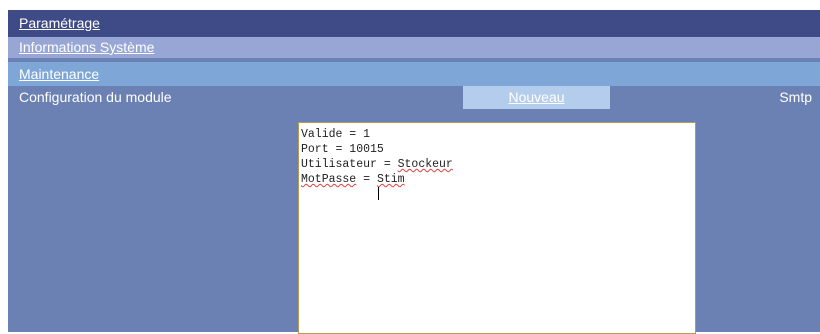 The image size is (820, 334). Describe the element at coordinates (425, 164) in the screenshot. I see `config-value-utilisateur: Stockeur` at that location.